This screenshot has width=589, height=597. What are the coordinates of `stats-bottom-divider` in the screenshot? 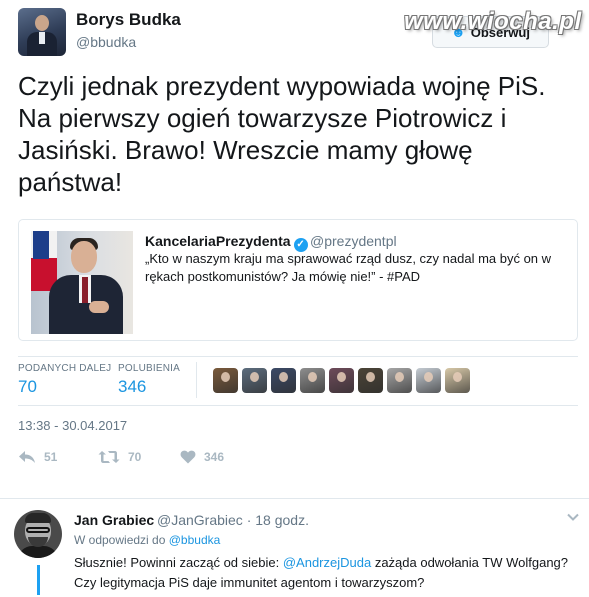 It's located at (298, 405).